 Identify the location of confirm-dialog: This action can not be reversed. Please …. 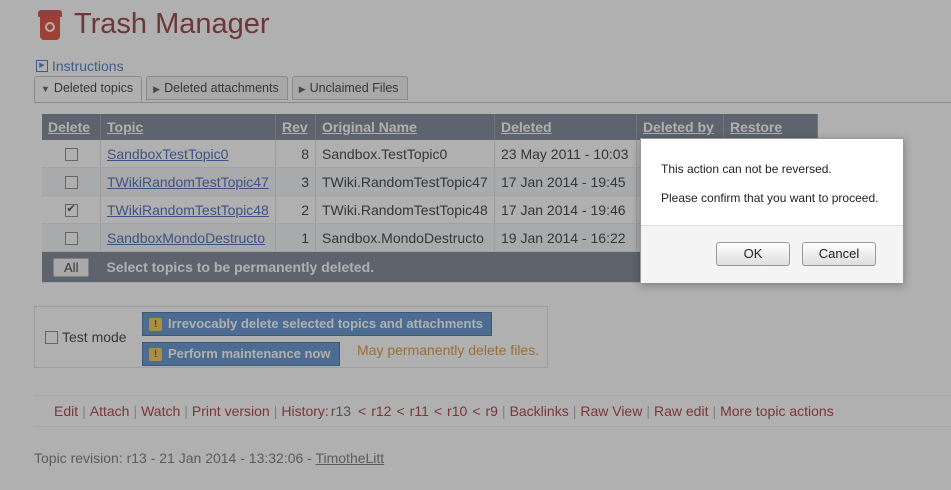
(772, 210).